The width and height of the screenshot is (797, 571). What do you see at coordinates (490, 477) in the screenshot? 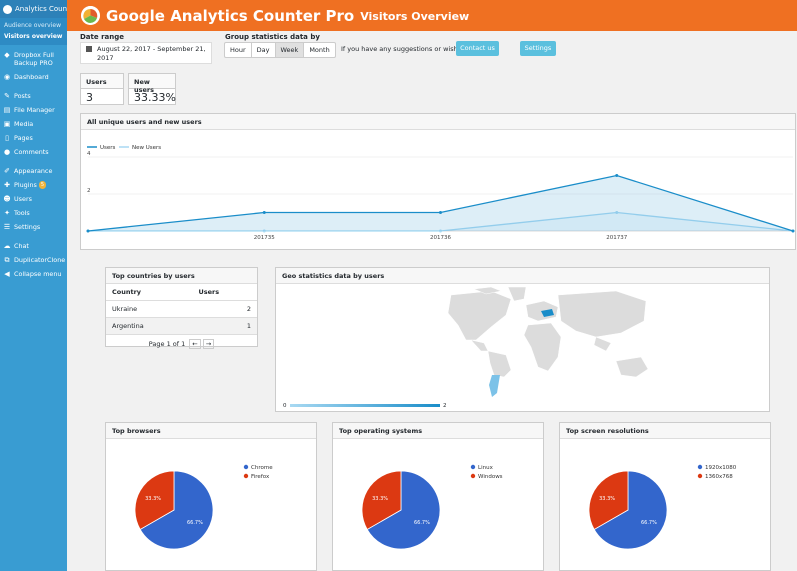
I see `legend-label: Windows` at bounding box center [490, 477].